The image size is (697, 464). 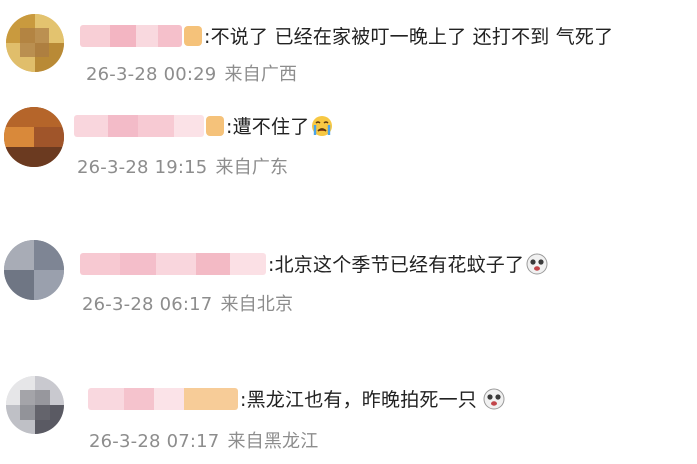 I want to click on crying-face-icon, so click(x=322, y=125).